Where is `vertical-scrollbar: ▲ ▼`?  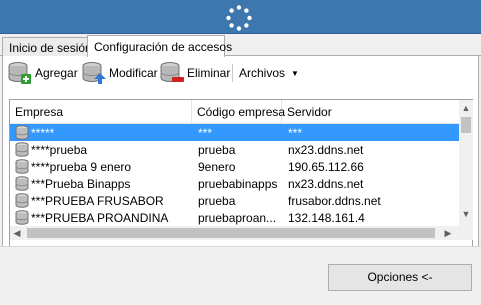 vertical-scrollbar: ▲ ▼ is located at coordinates (466, 163).